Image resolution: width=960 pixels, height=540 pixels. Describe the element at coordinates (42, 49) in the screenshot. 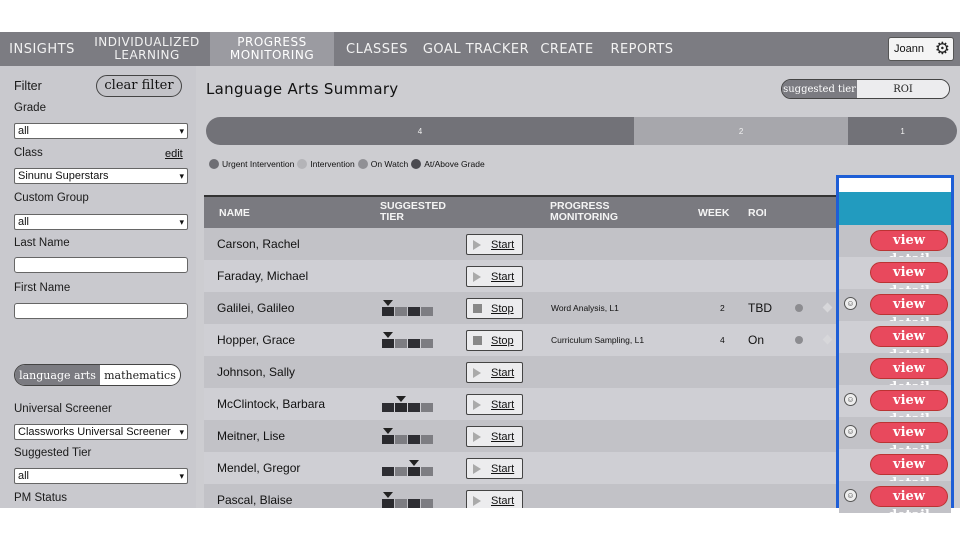

I see `nav-insights: INSIGHTS` at that location.